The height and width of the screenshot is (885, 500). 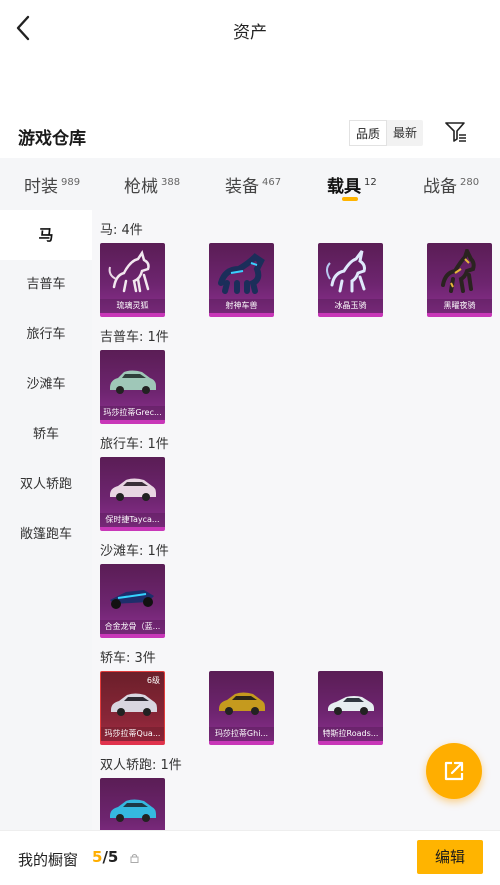 I want to click on tab-label: 战备, so click(x=440, y=187).